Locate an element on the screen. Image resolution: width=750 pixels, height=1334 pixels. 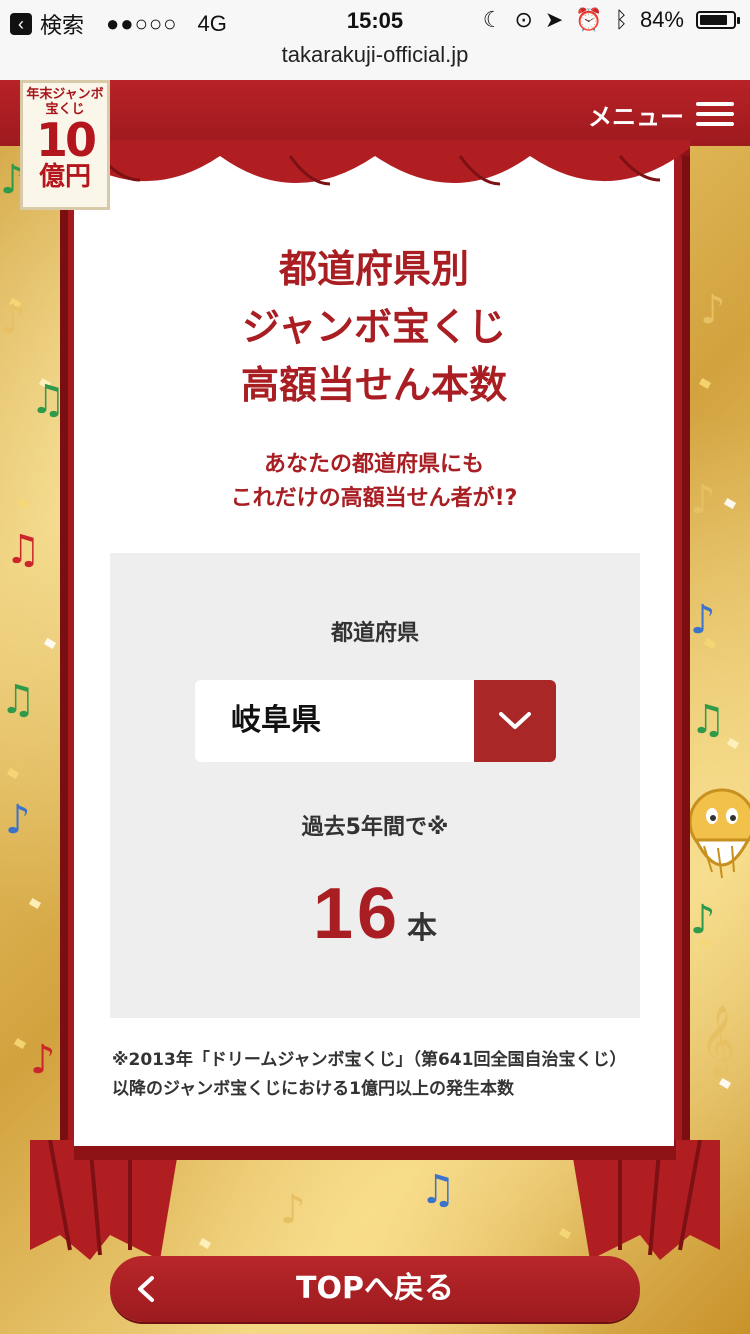
bluetooth-icon: ᛒ is located at coordinates (621, 19).